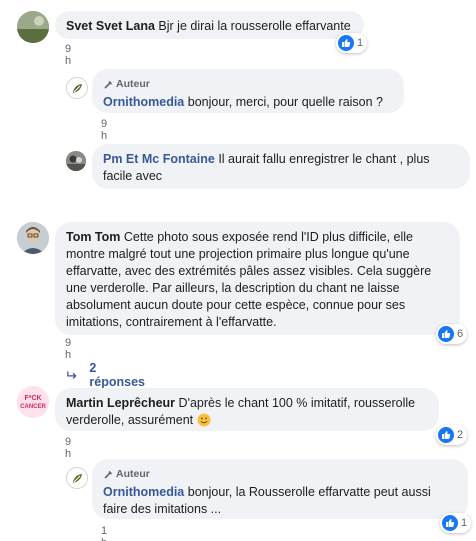 The height and width of the screenshot is (541, 476). Describe the element at coordinates (32, 398) in the screenshot. I see `svg-text: F*CK` at that location.